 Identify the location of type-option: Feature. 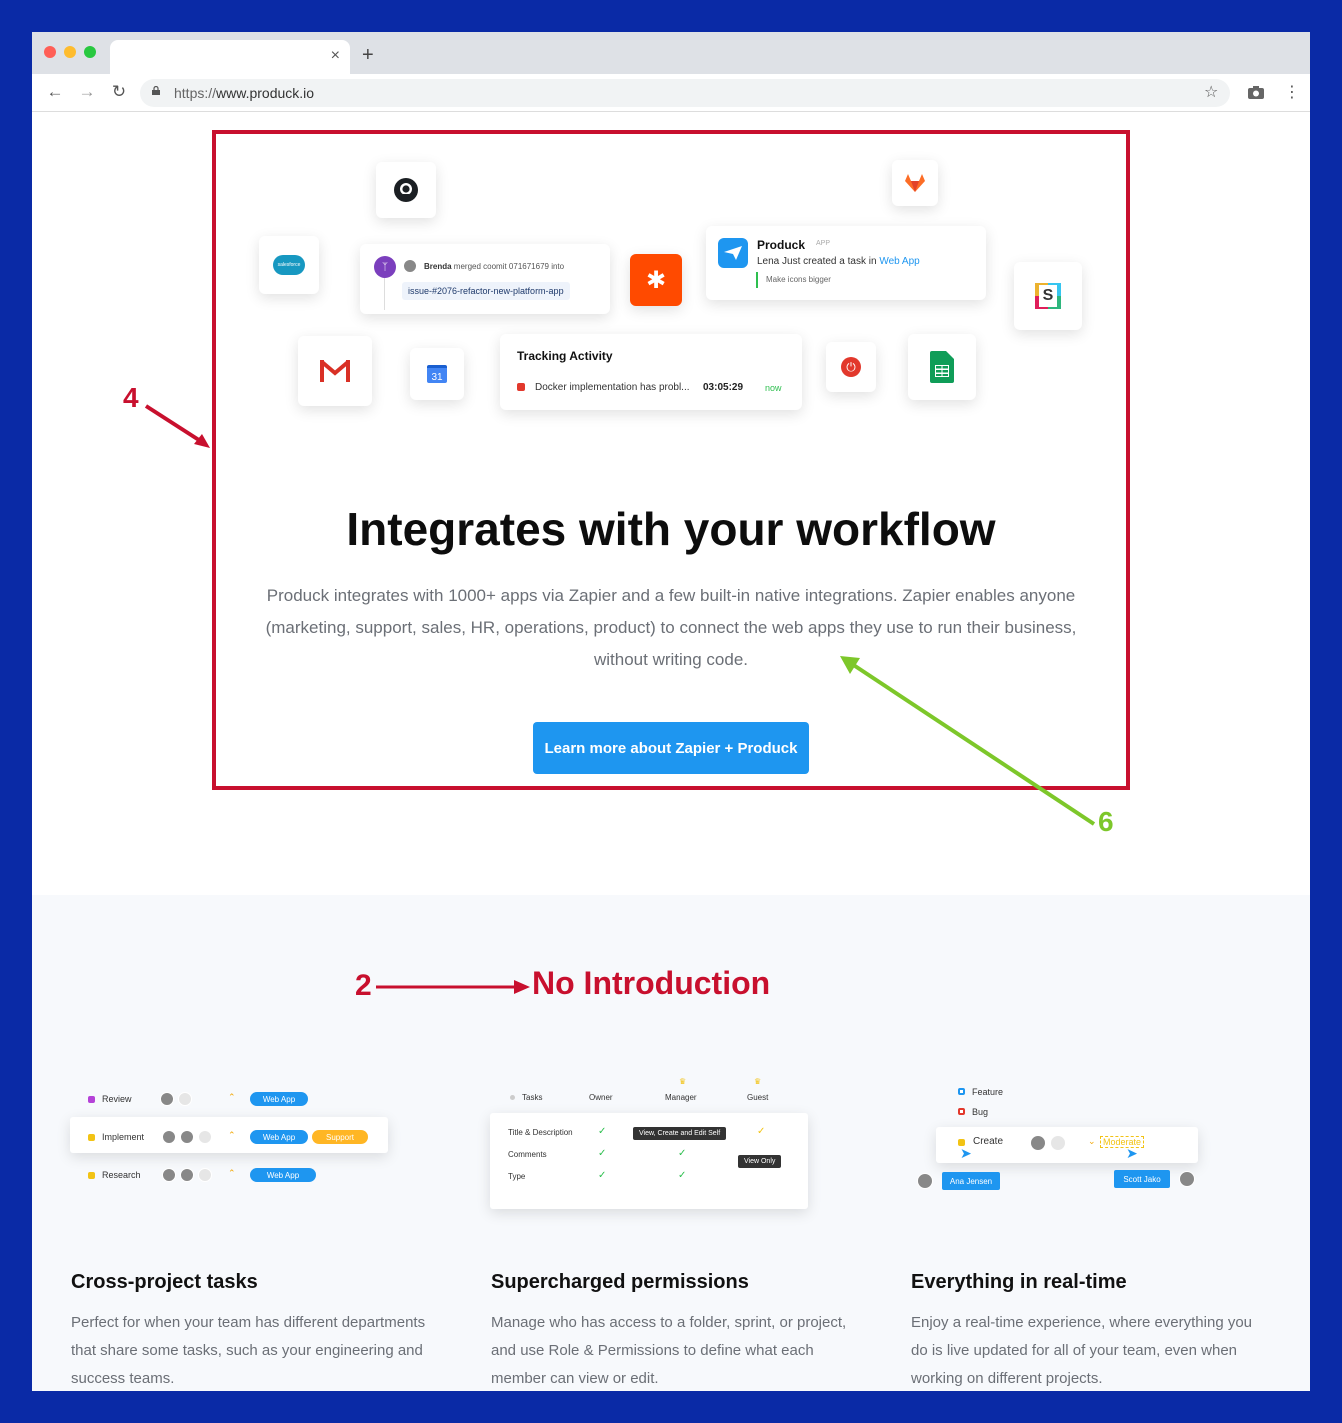
(988, 1092).